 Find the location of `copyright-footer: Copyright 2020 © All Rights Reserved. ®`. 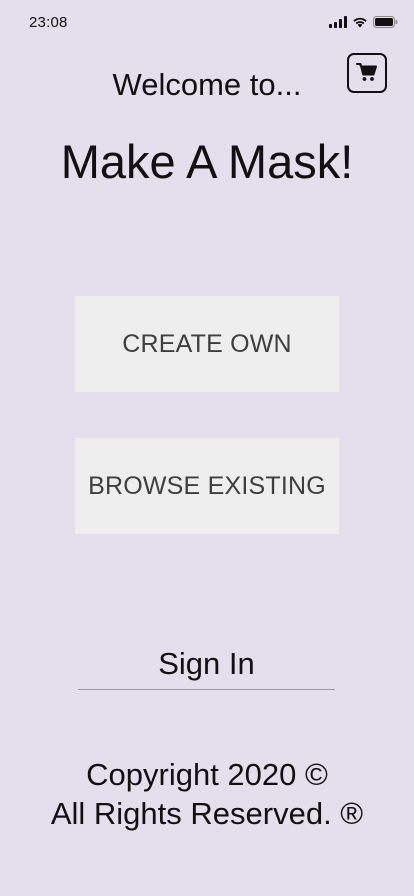

copyright-footer: Copyright 2020 © All Rights Reserved. ® is located at coordinates (207, 794).